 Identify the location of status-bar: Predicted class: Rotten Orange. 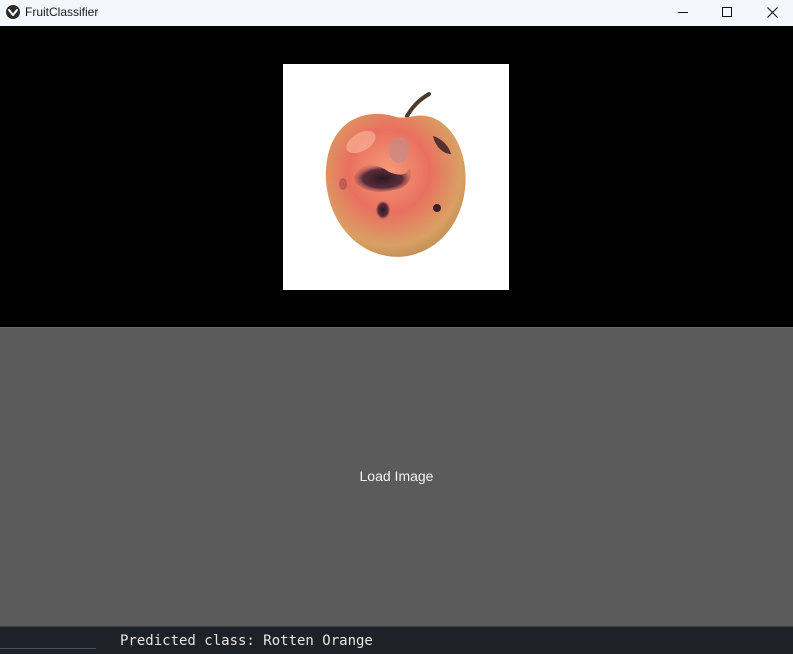
(396, 640).